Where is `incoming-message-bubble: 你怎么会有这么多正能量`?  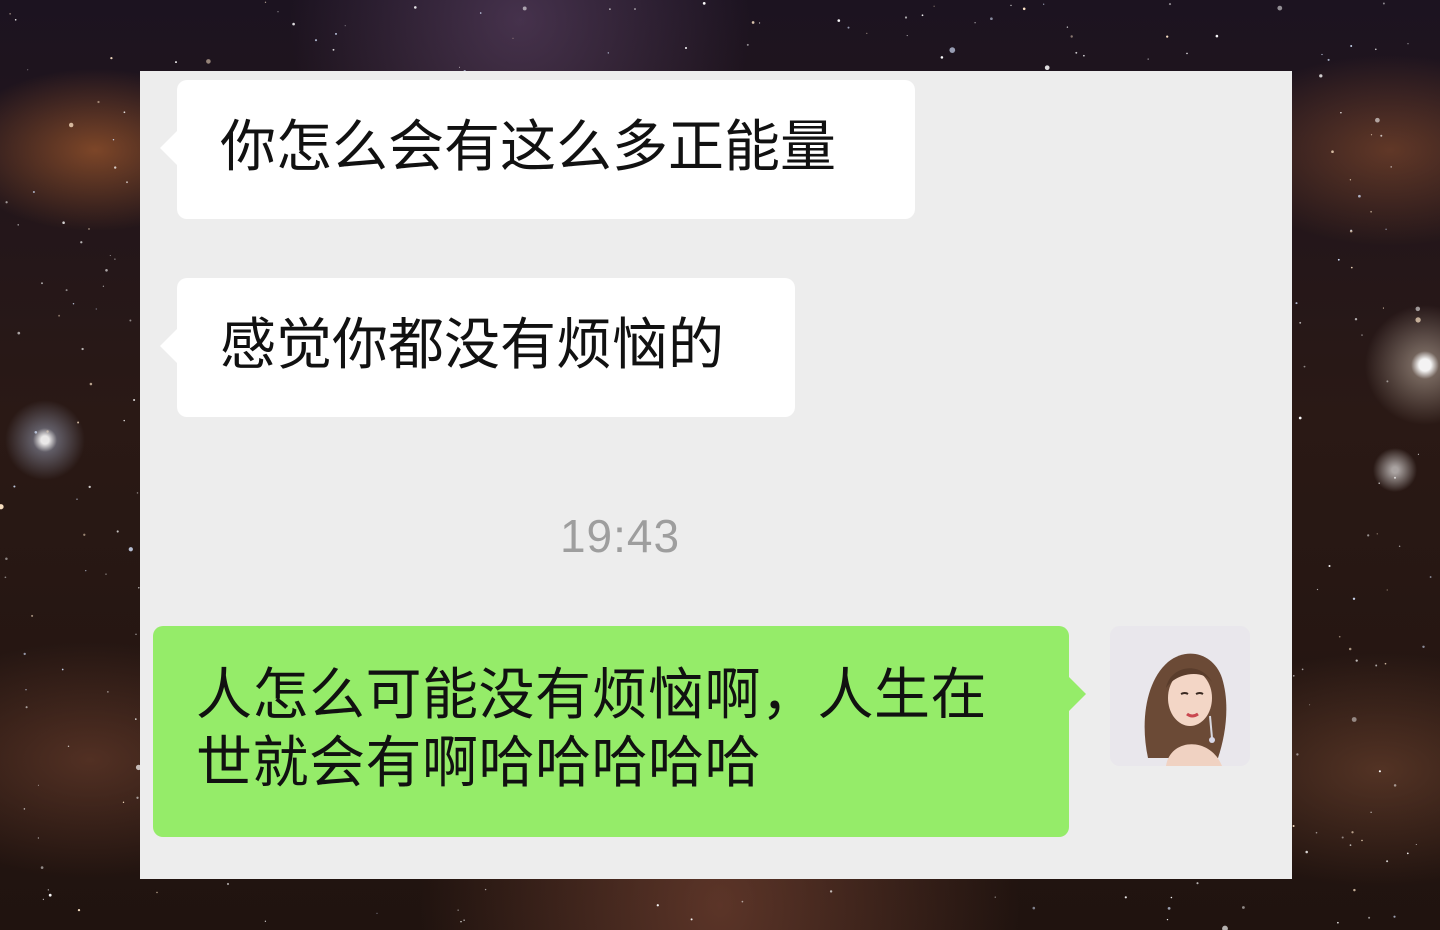 incoming-message-bubble: 你怎么会有这么多正能量 is located at coordinates (537, 149).